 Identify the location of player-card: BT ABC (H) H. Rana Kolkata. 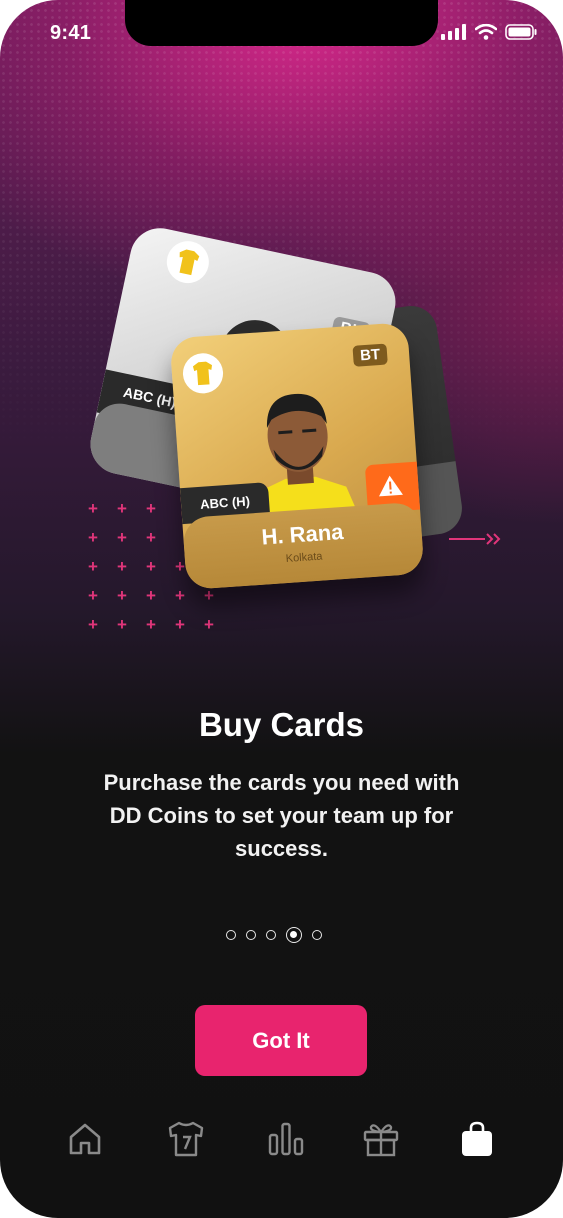
(297, 456).